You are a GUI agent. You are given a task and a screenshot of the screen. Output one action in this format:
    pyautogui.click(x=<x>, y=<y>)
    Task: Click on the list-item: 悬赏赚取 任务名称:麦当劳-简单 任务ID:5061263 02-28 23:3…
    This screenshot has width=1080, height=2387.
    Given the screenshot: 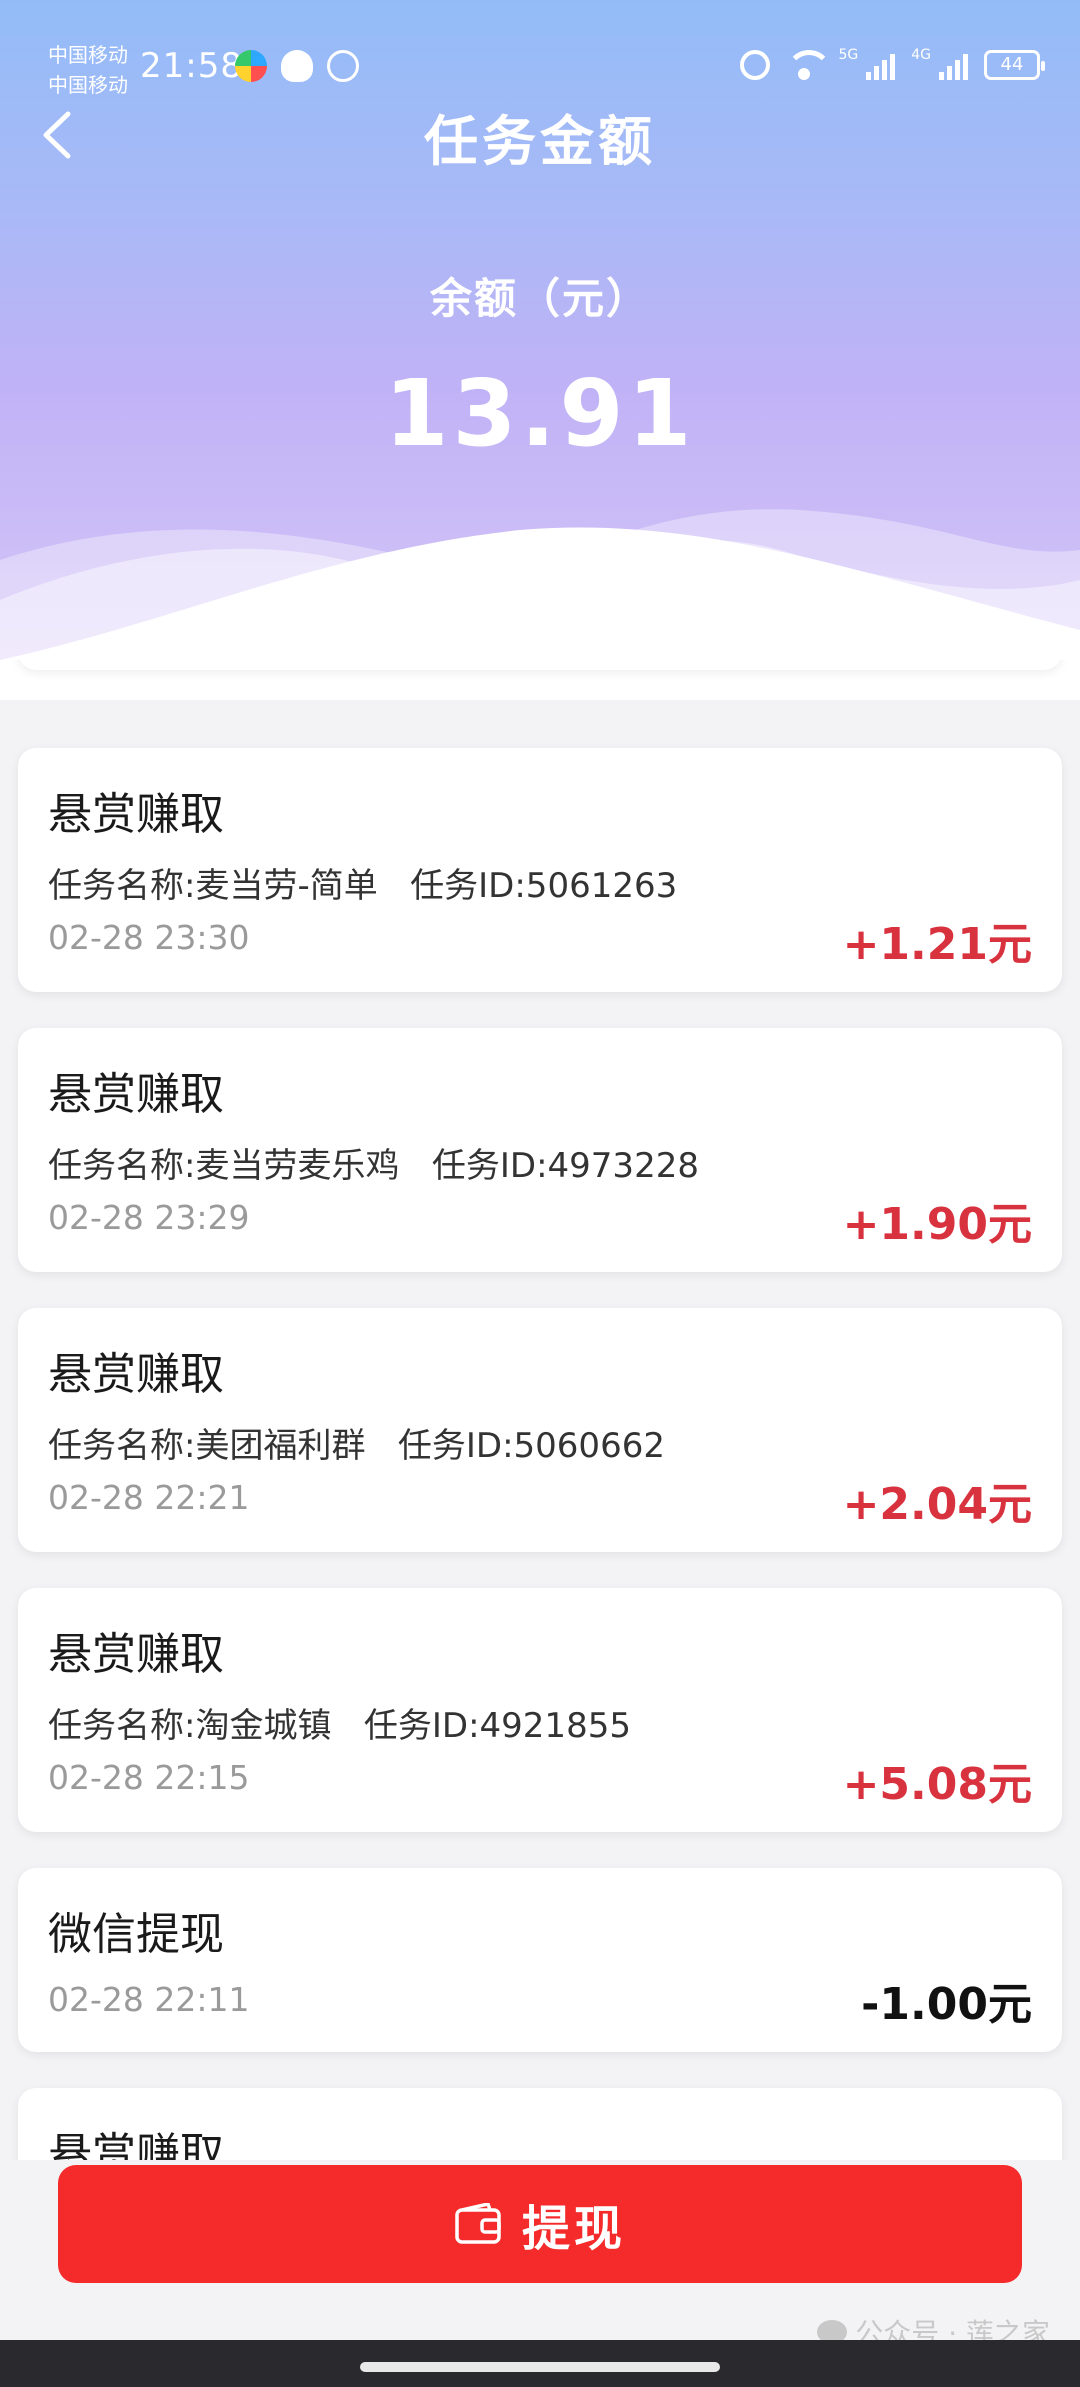 What is the action you would take?
    pyautogui.click(x=540, y=870)
    